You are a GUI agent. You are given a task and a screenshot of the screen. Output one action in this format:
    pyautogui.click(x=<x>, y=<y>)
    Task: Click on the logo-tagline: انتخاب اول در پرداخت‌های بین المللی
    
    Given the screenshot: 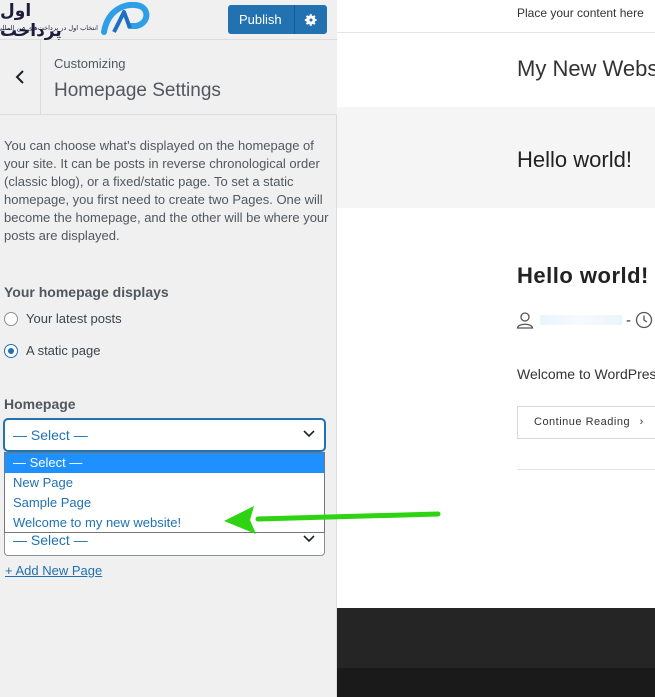 What is the action you would take?
    pyautogui.click(x=49, y=28)
    